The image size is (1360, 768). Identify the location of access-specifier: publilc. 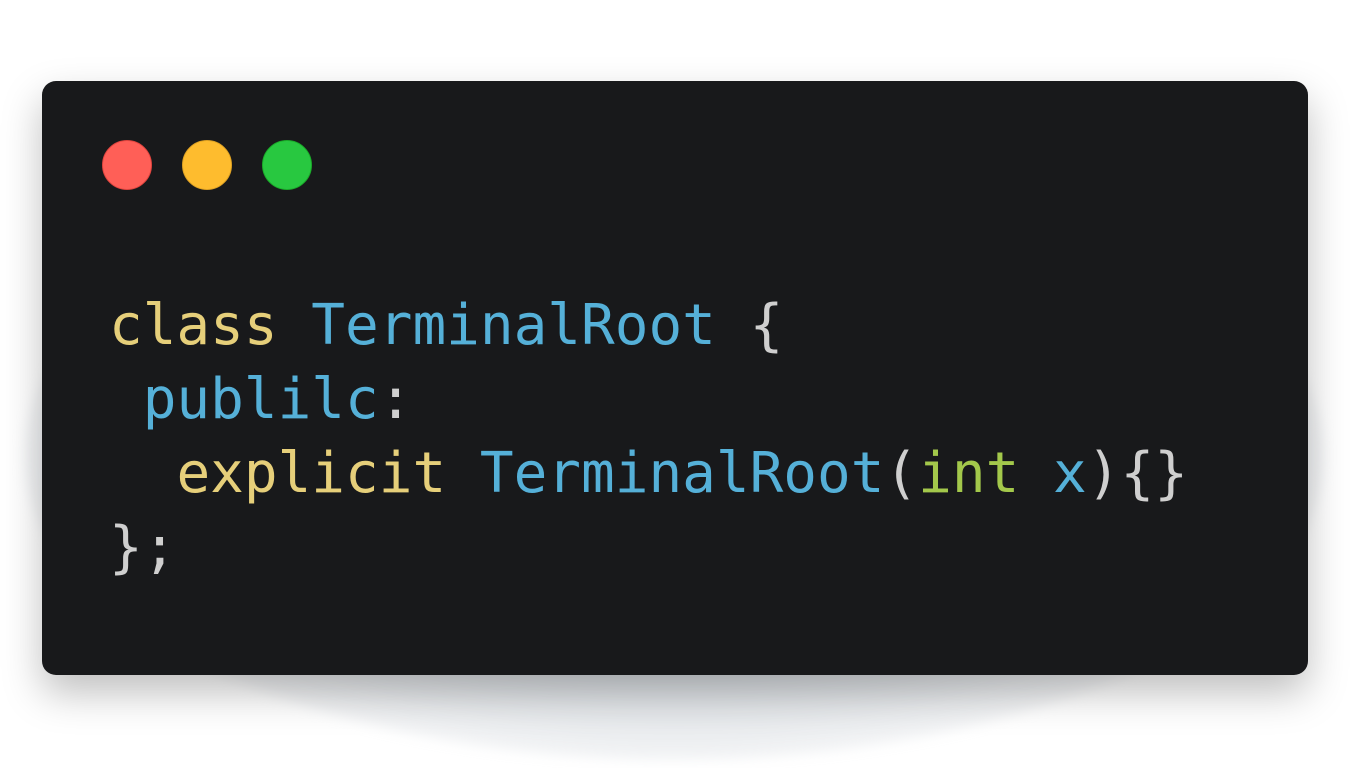
(260, 399).